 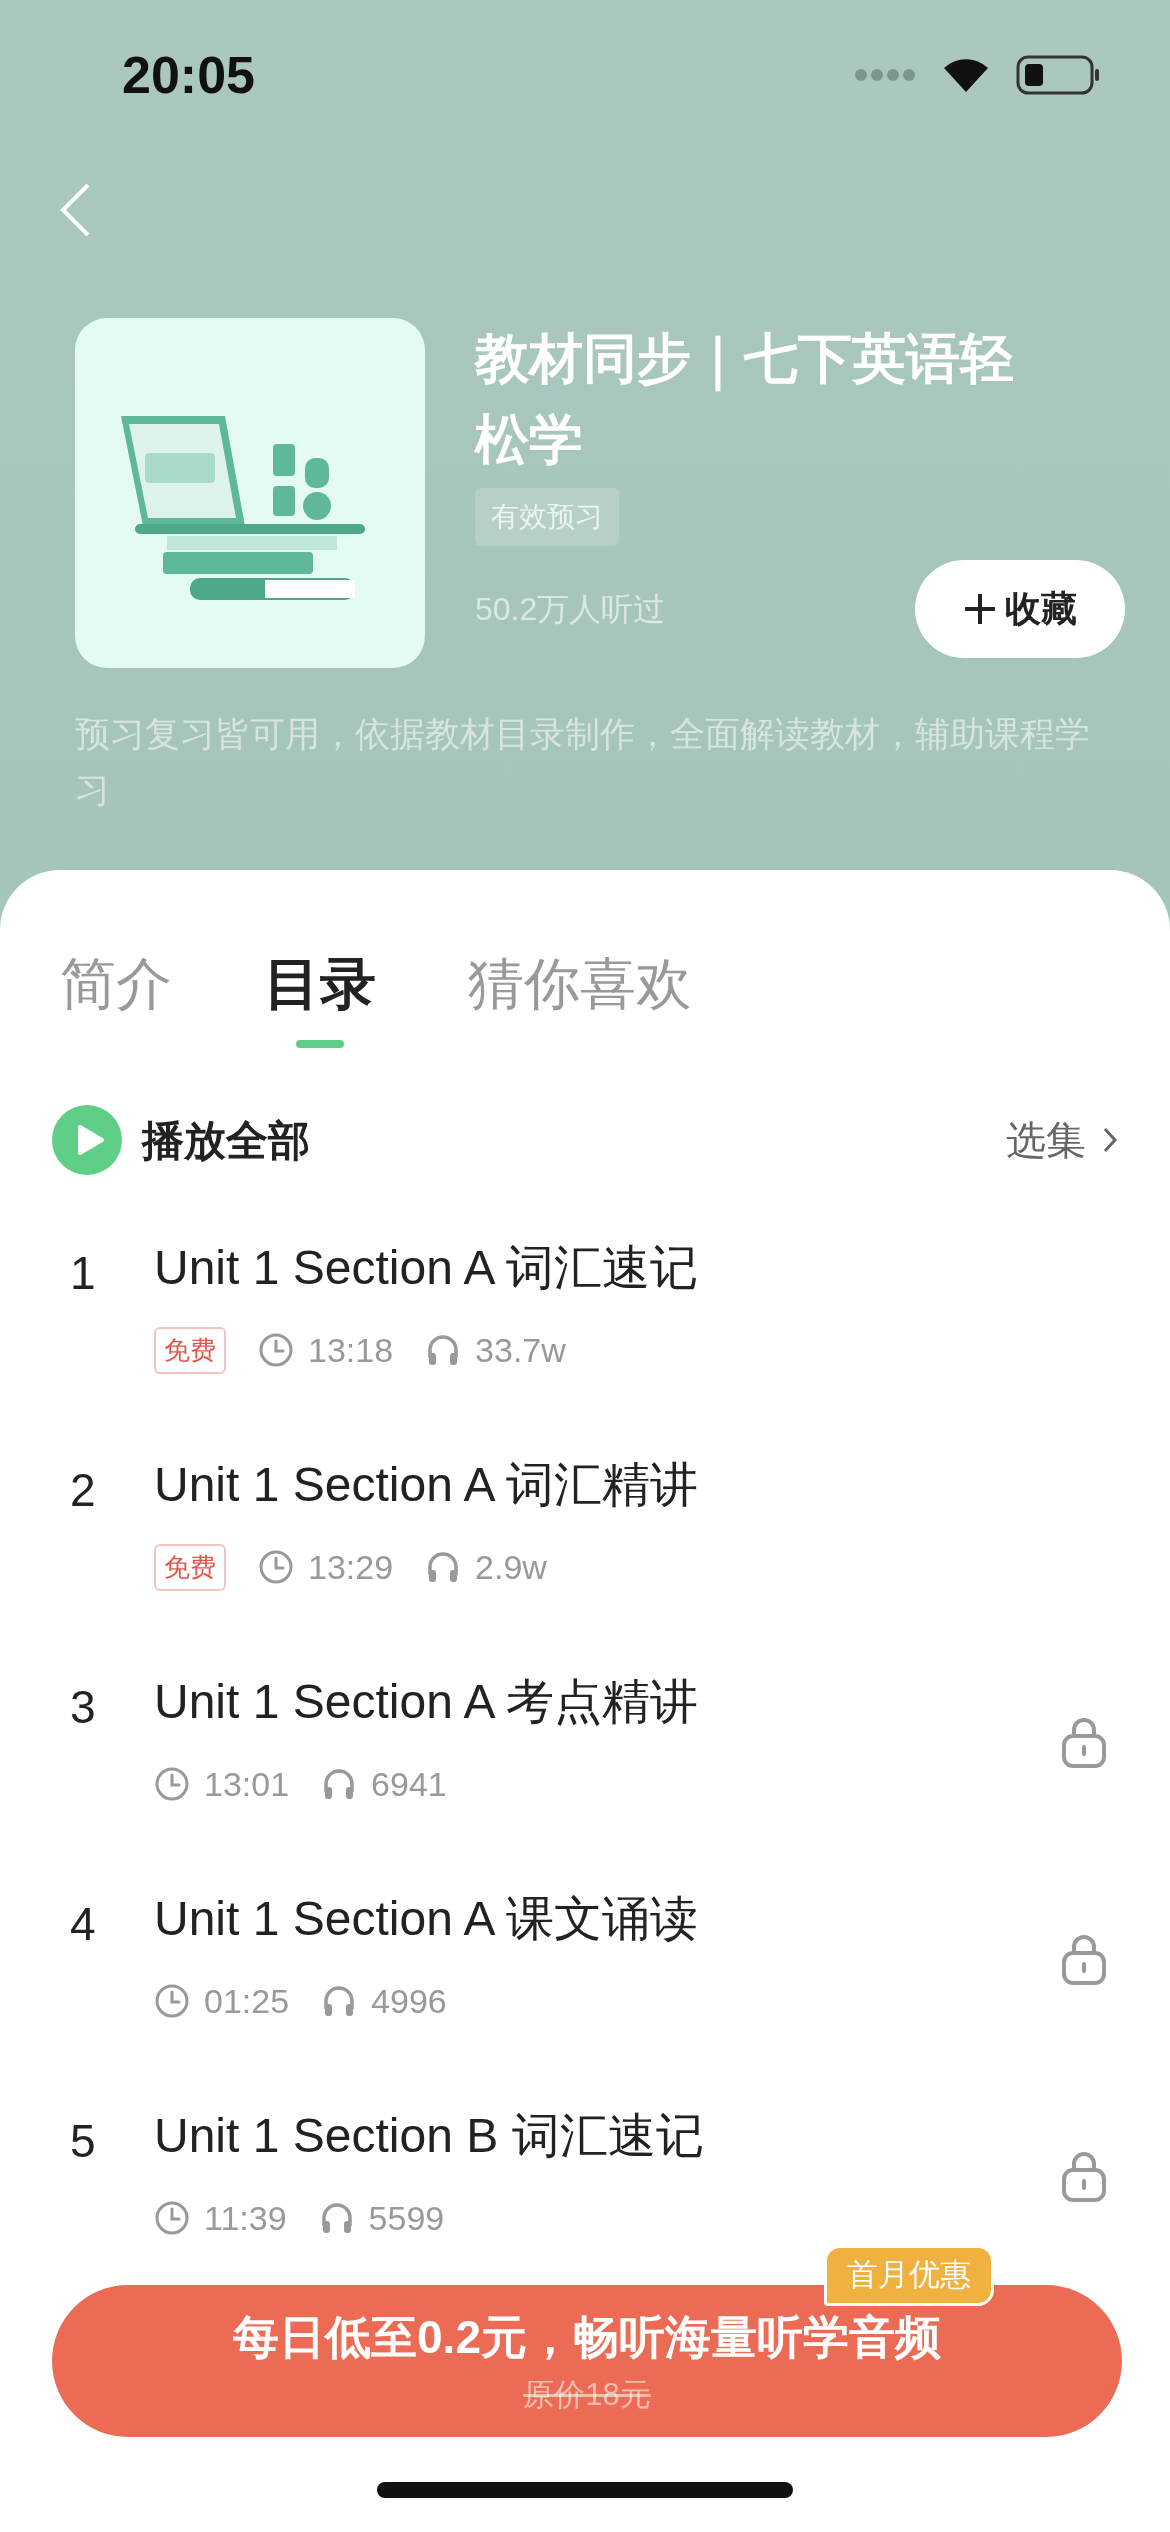 What do you see at coordinates (745, 399) in the screenshot?
I see `course-title: 教材同步｜七下英语轻松学` at bounding box center [745, 399].